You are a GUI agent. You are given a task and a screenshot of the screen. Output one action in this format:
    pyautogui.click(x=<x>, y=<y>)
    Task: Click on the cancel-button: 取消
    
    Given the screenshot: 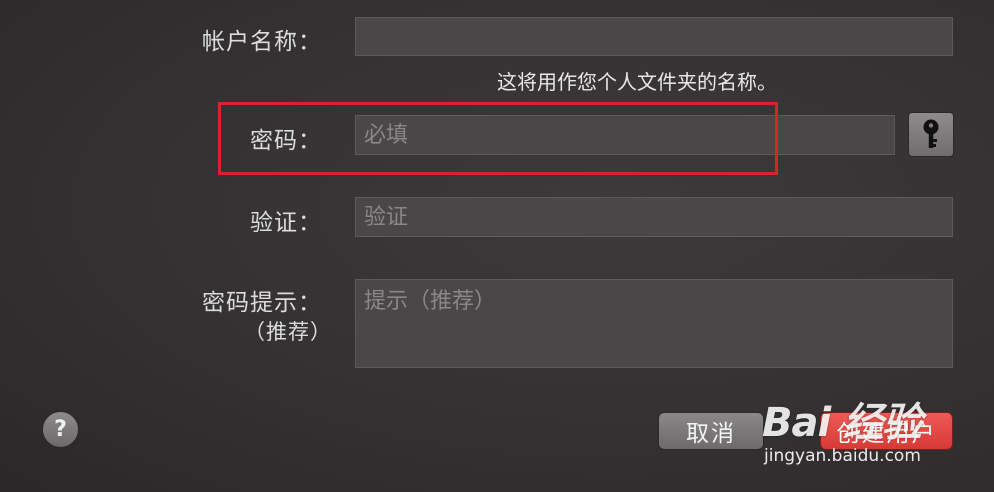 What is the action you would take?
    pyautogui.click(x=711, y=431)
    